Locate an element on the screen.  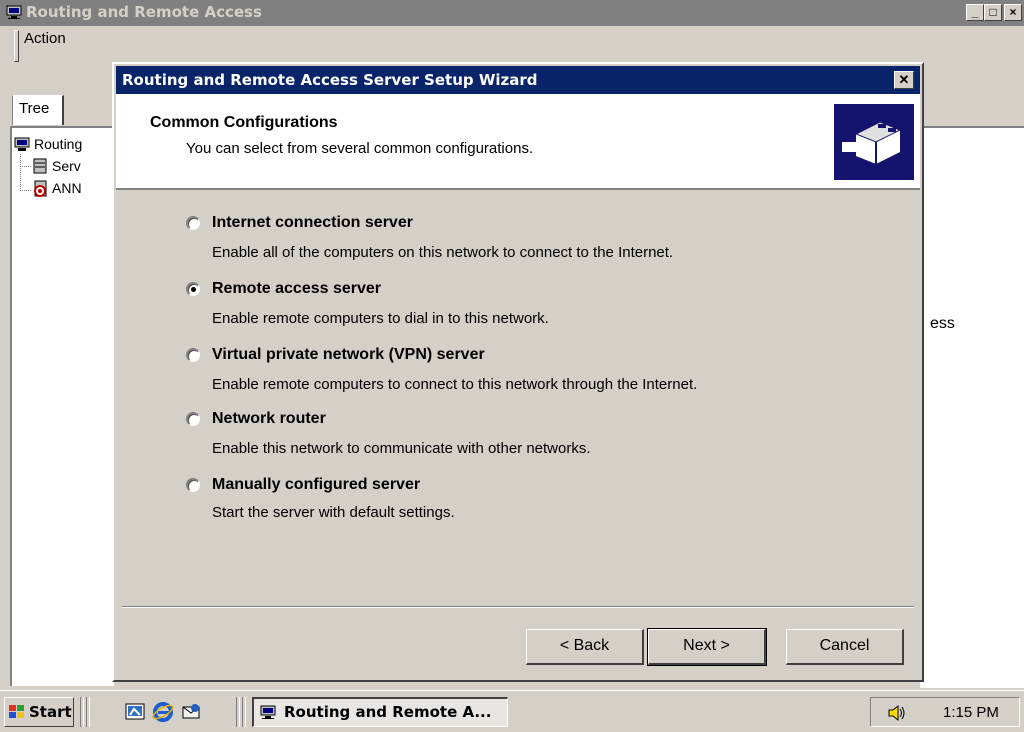
option-label: Internet connection server is located at coordinates (312, 223).